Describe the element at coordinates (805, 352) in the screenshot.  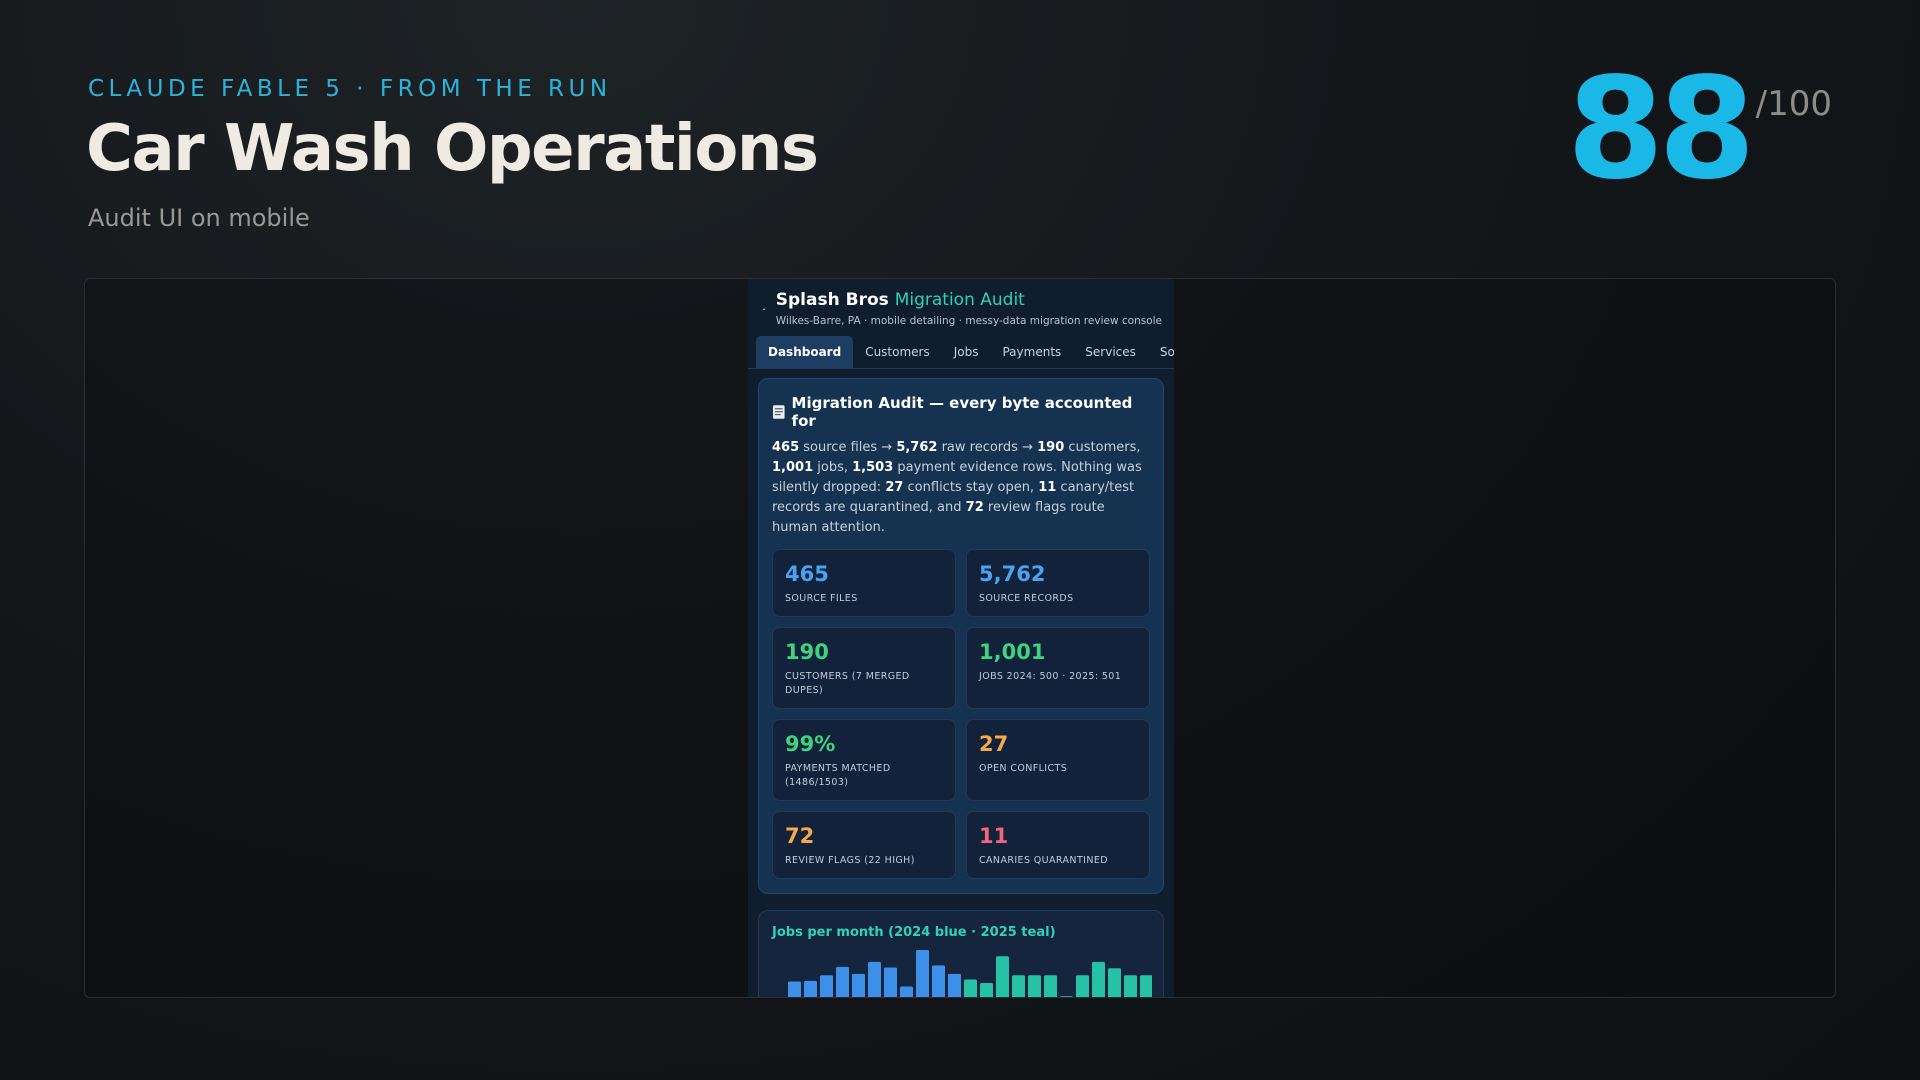
I see `tab-dashboard: Dashboard` at that location.